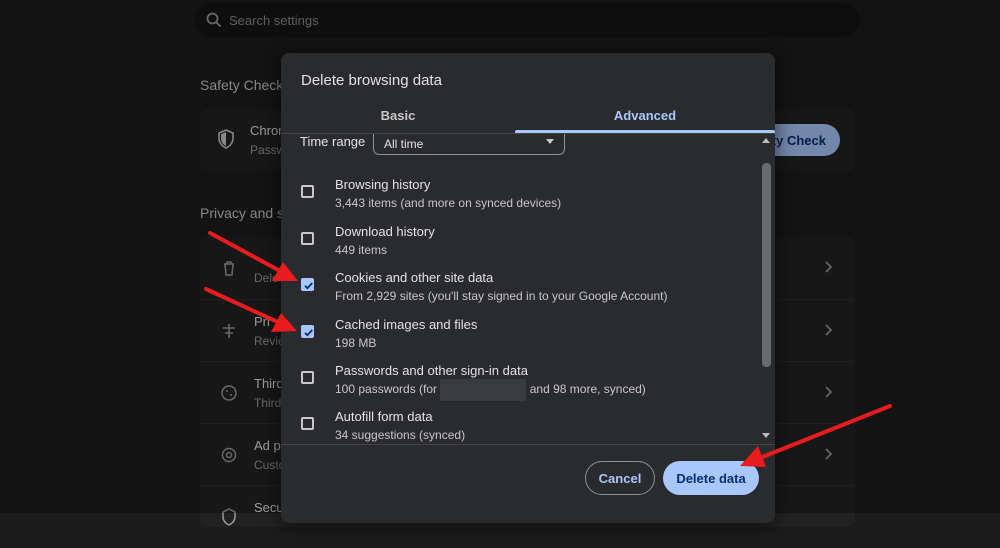  I want to click on option-label: Autofill form data, so click(384, 416).